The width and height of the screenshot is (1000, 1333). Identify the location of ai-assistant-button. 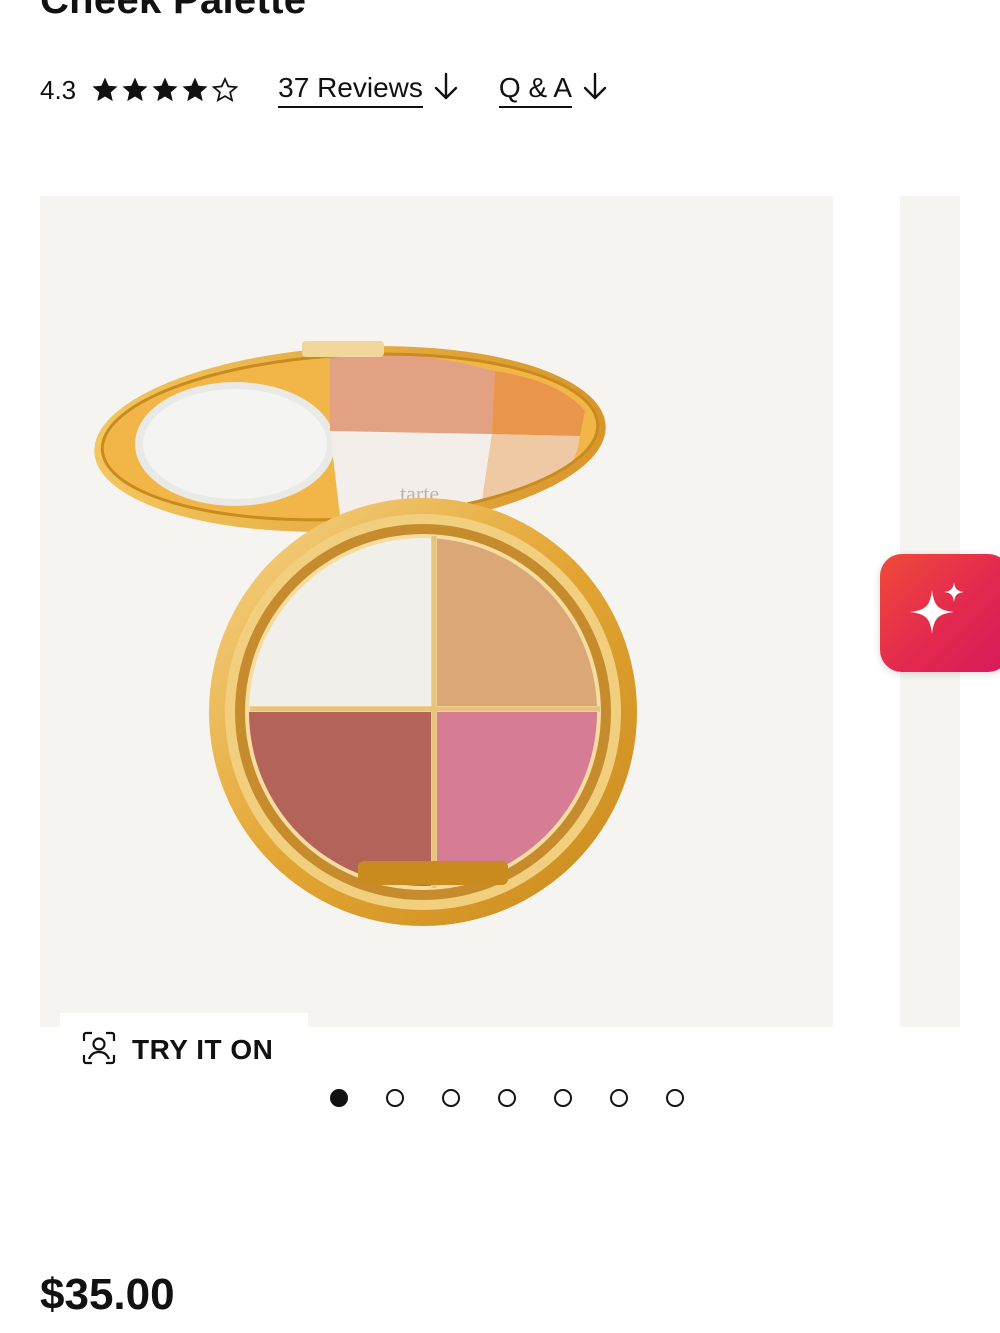
(940, 613).